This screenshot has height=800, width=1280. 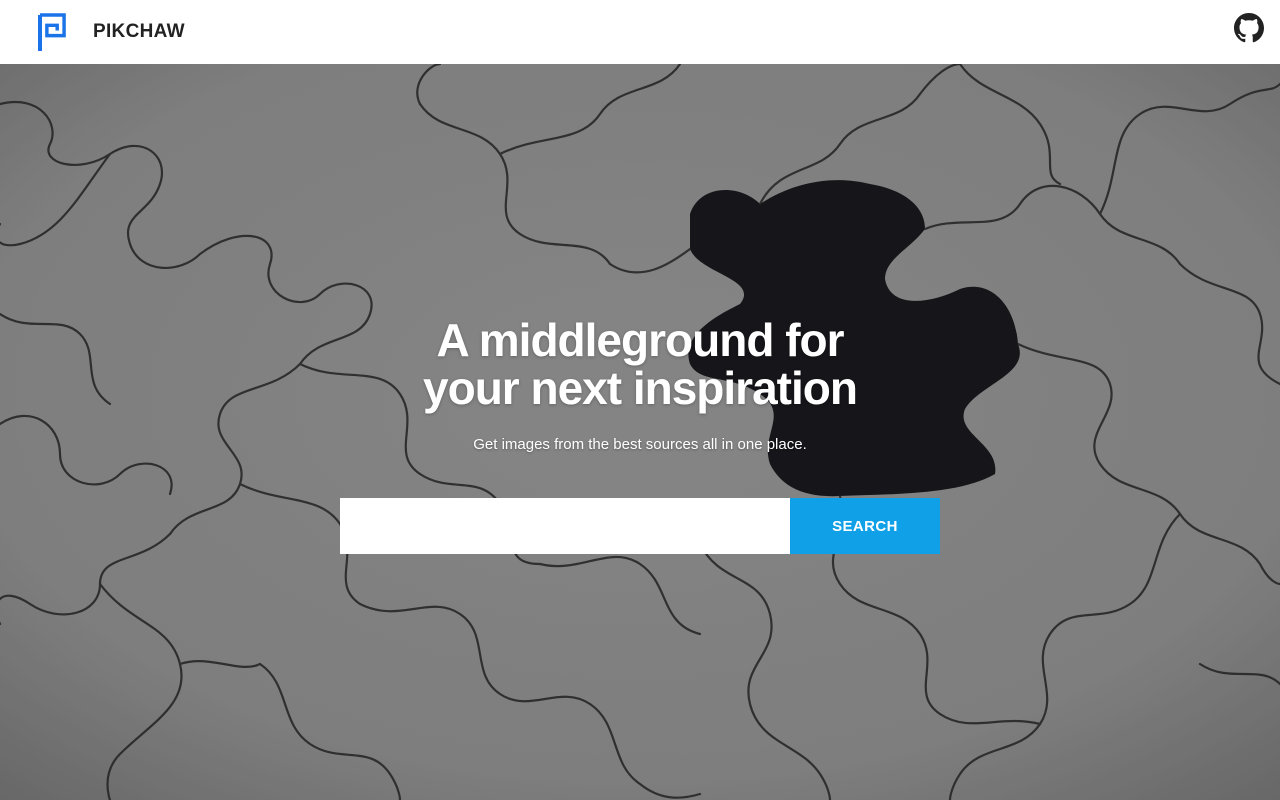 I want to click on hero-headline: A middleground for your next inspiration, so click(x=640, y=364).